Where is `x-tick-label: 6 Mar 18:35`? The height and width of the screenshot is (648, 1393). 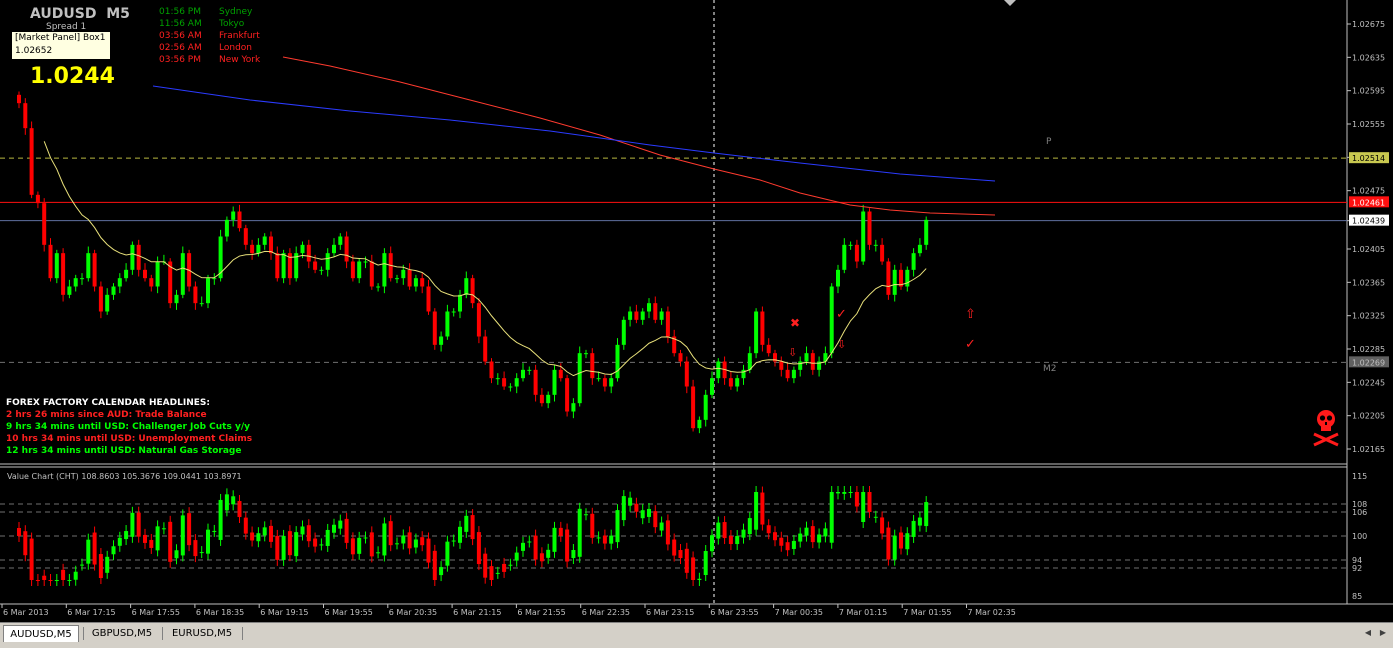 x-tick-label: 6 Mar 18:35 is located at coordinates (220, 612).